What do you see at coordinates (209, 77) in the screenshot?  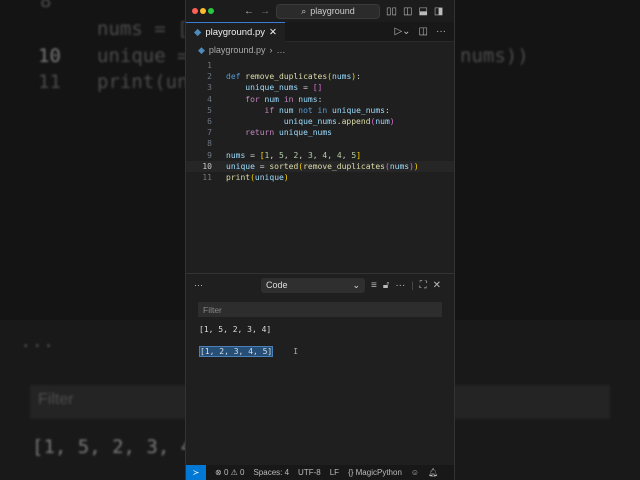 I see `line-number: 2` at bounding box center [209, 77].